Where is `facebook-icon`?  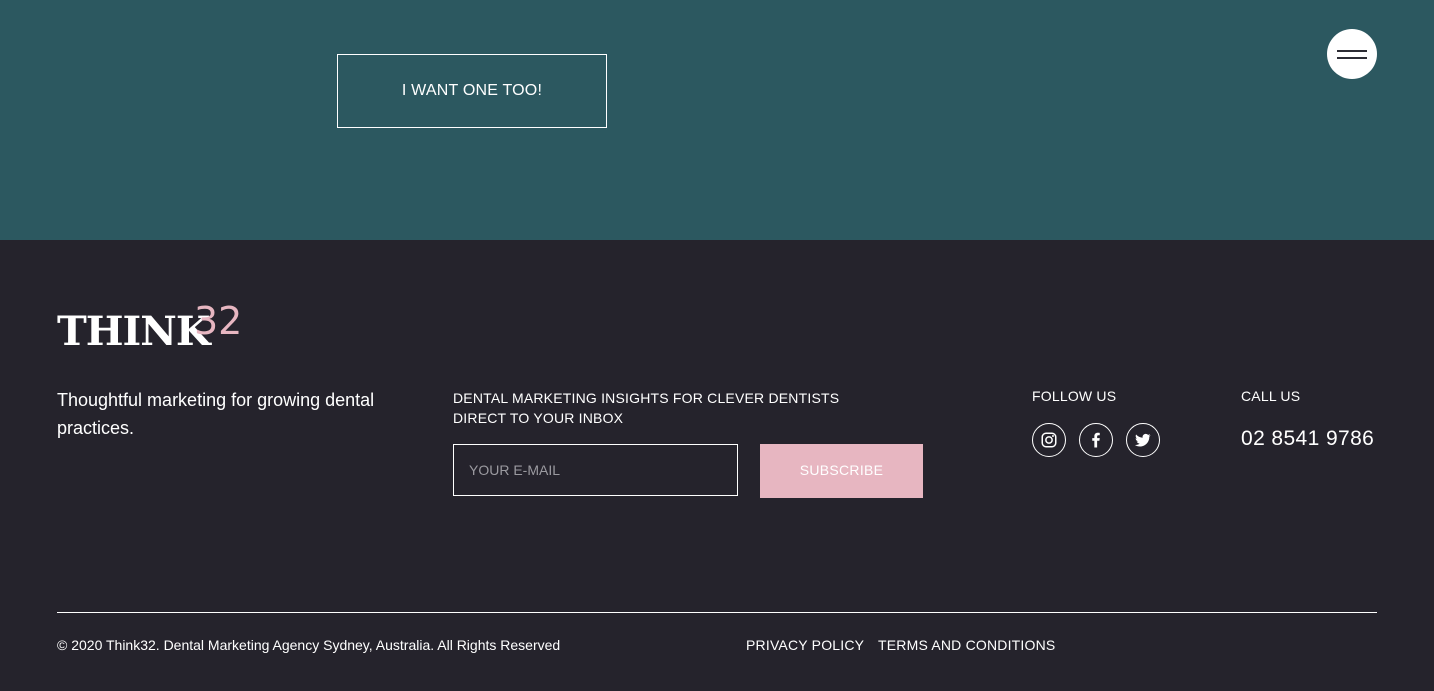 facebook-icon is located at coordinates (1096, 440).